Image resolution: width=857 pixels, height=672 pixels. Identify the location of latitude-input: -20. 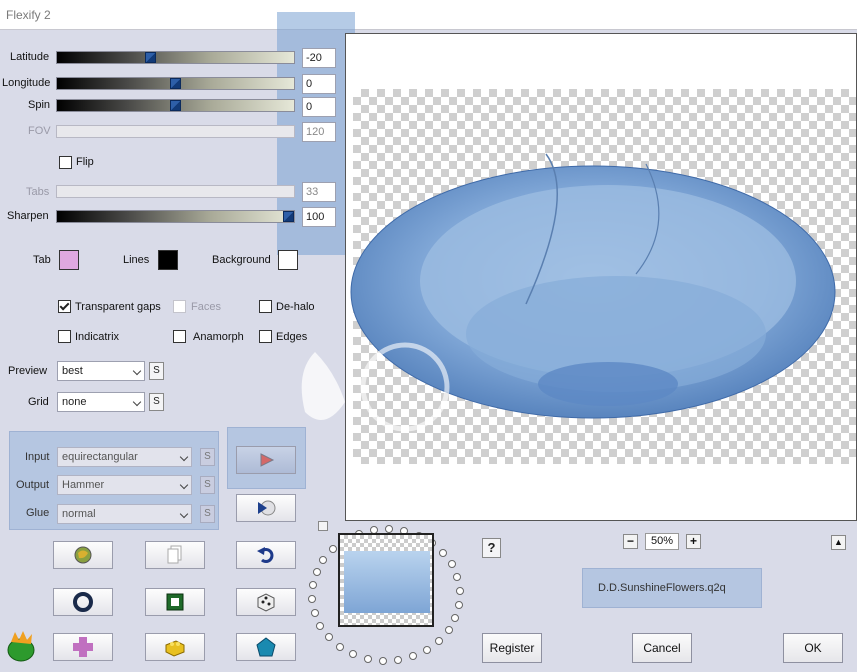
(319, 58).